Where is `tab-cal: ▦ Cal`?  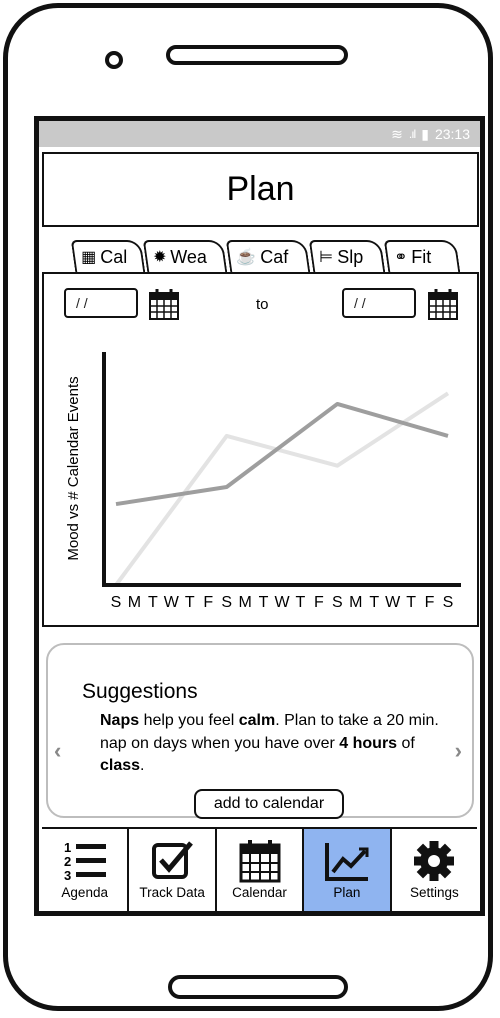
tab-cal: ▦ Cal is located at coordinates (108, 256).